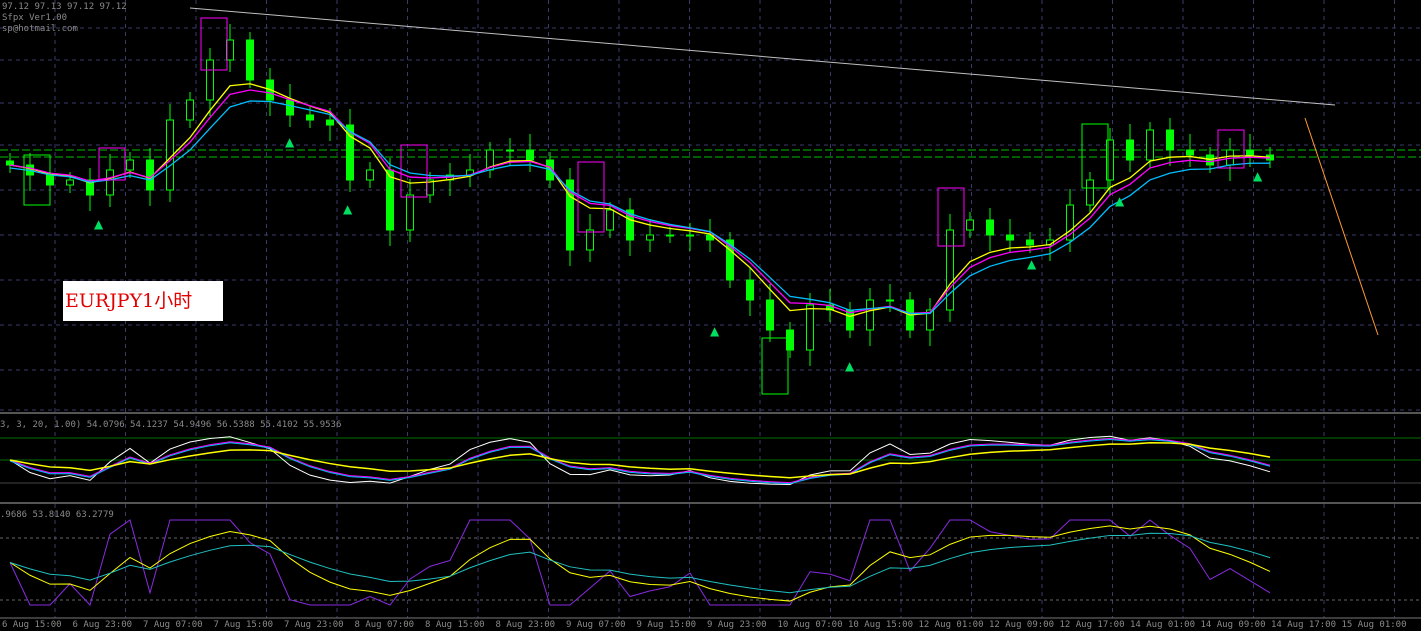  I want to click on time-tick-label: 7 Aug 15:00, so click(243, 625).